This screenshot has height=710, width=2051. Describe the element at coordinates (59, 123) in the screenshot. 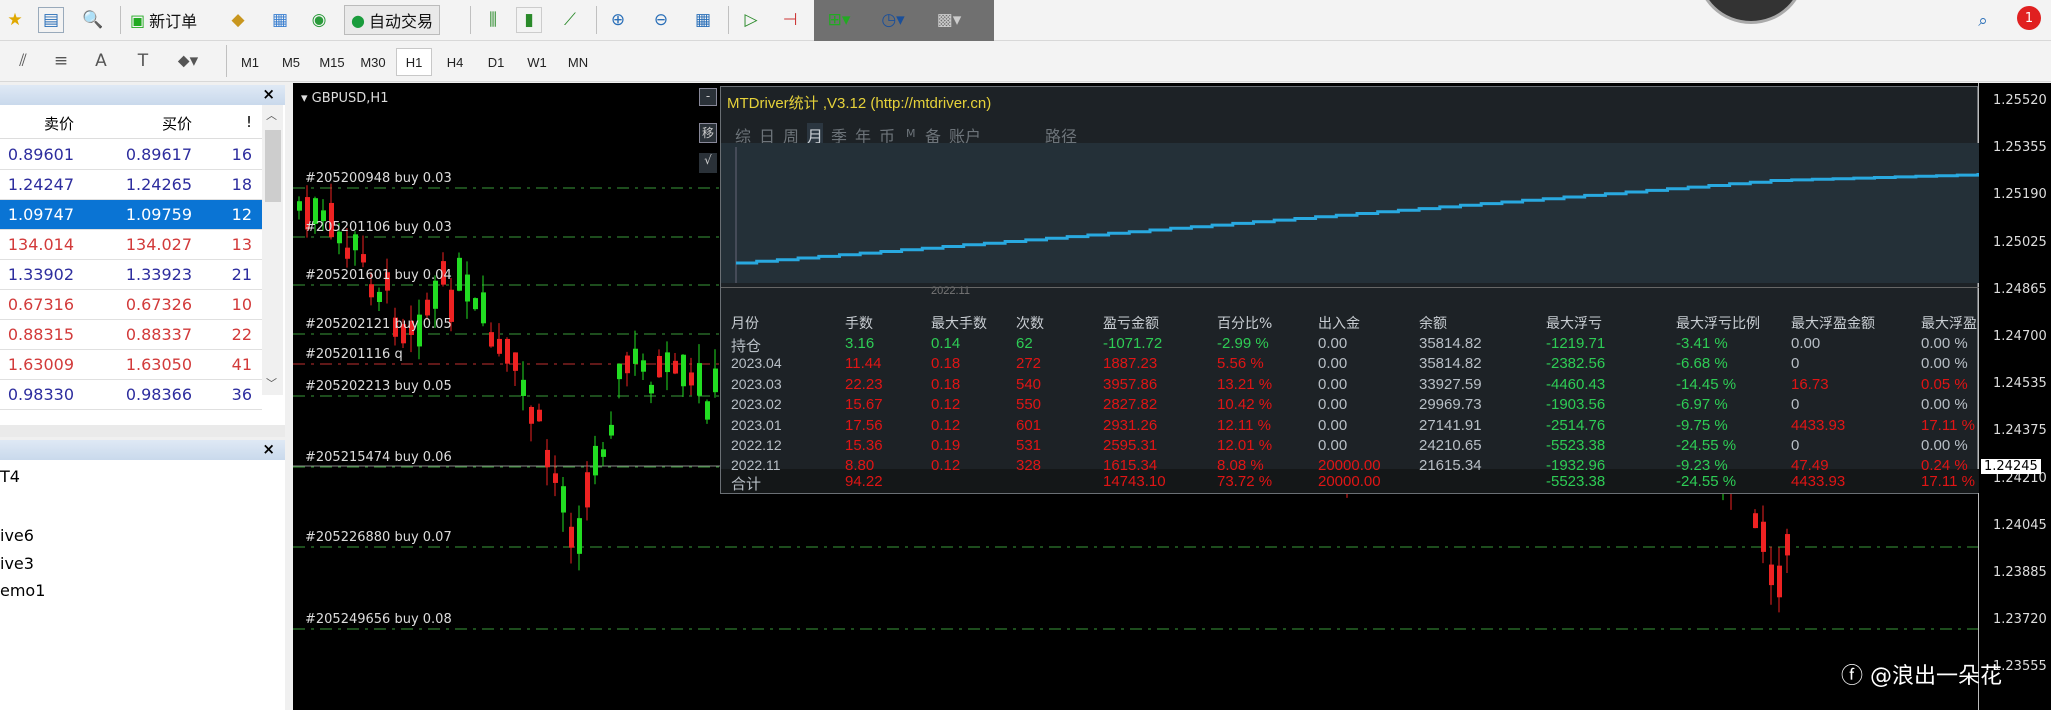

I see `col-bid: 卖价` at that location.